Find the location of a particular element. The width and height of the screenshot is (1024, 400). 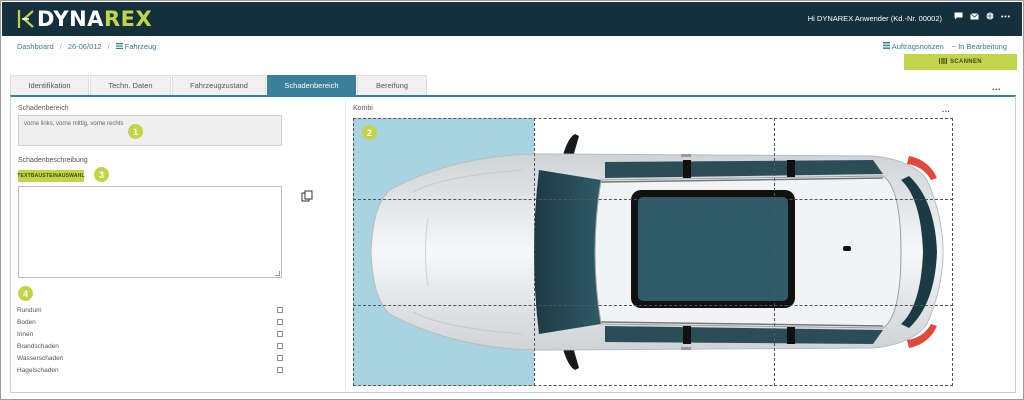

breadcrumb: Dashboard / 26-06/012 / Fahrzeug is located at coordinates (87, 46).